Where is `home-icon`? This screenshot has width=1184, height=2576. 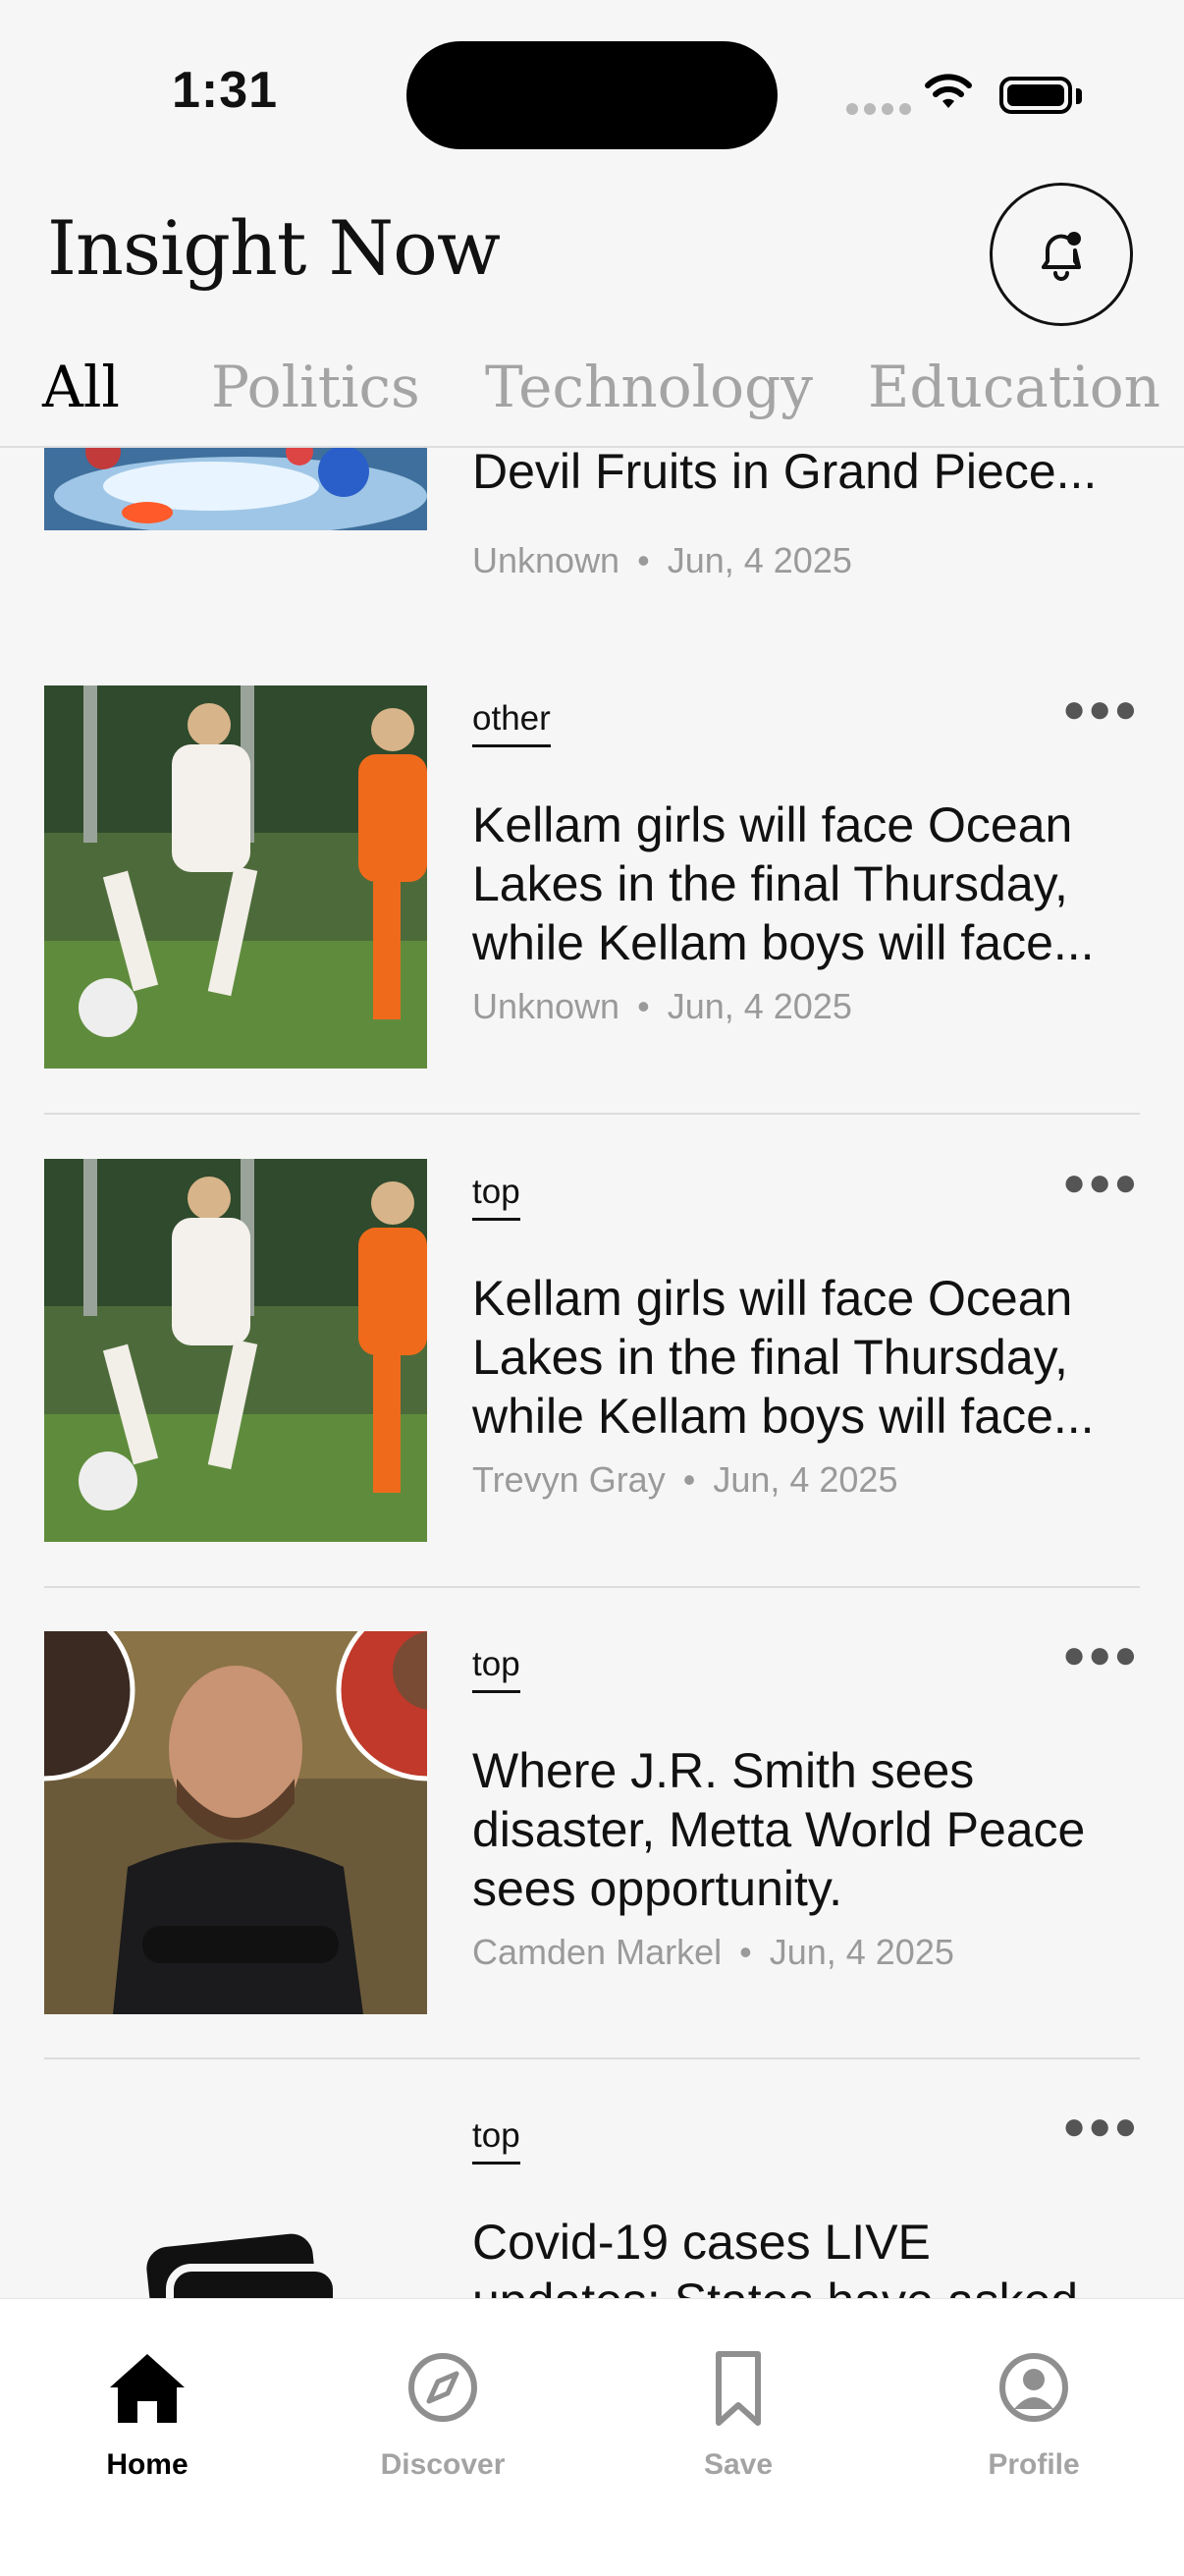 home-icon is located at coordinates (148, 2388).